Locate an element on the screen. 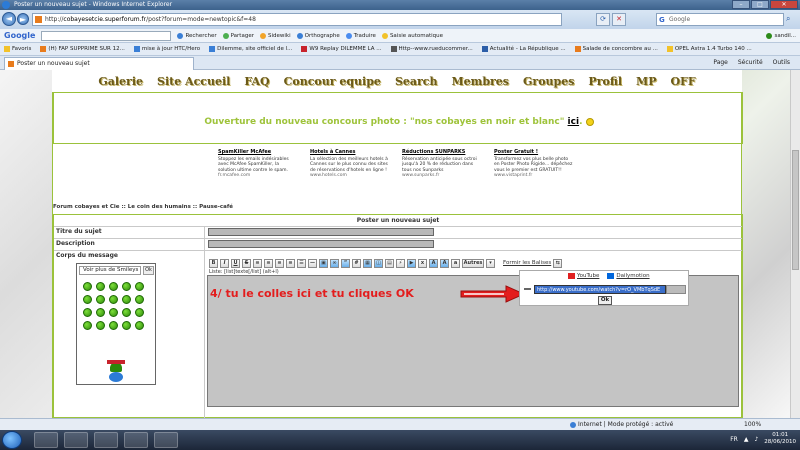  media-player-icon is located at coordinates (76, 440).